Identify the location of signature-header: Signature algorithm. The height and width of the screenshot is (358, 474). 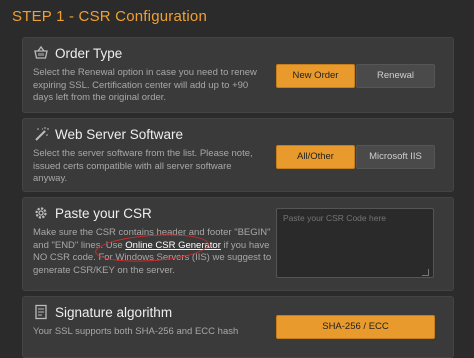
(102, 312).